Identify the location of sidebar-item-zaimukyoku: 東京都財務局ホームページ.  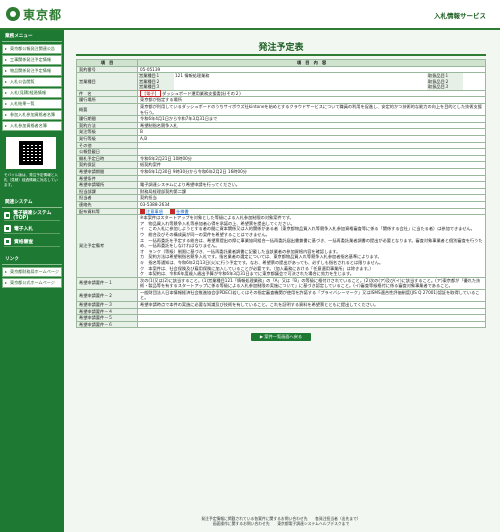
(32, 272).